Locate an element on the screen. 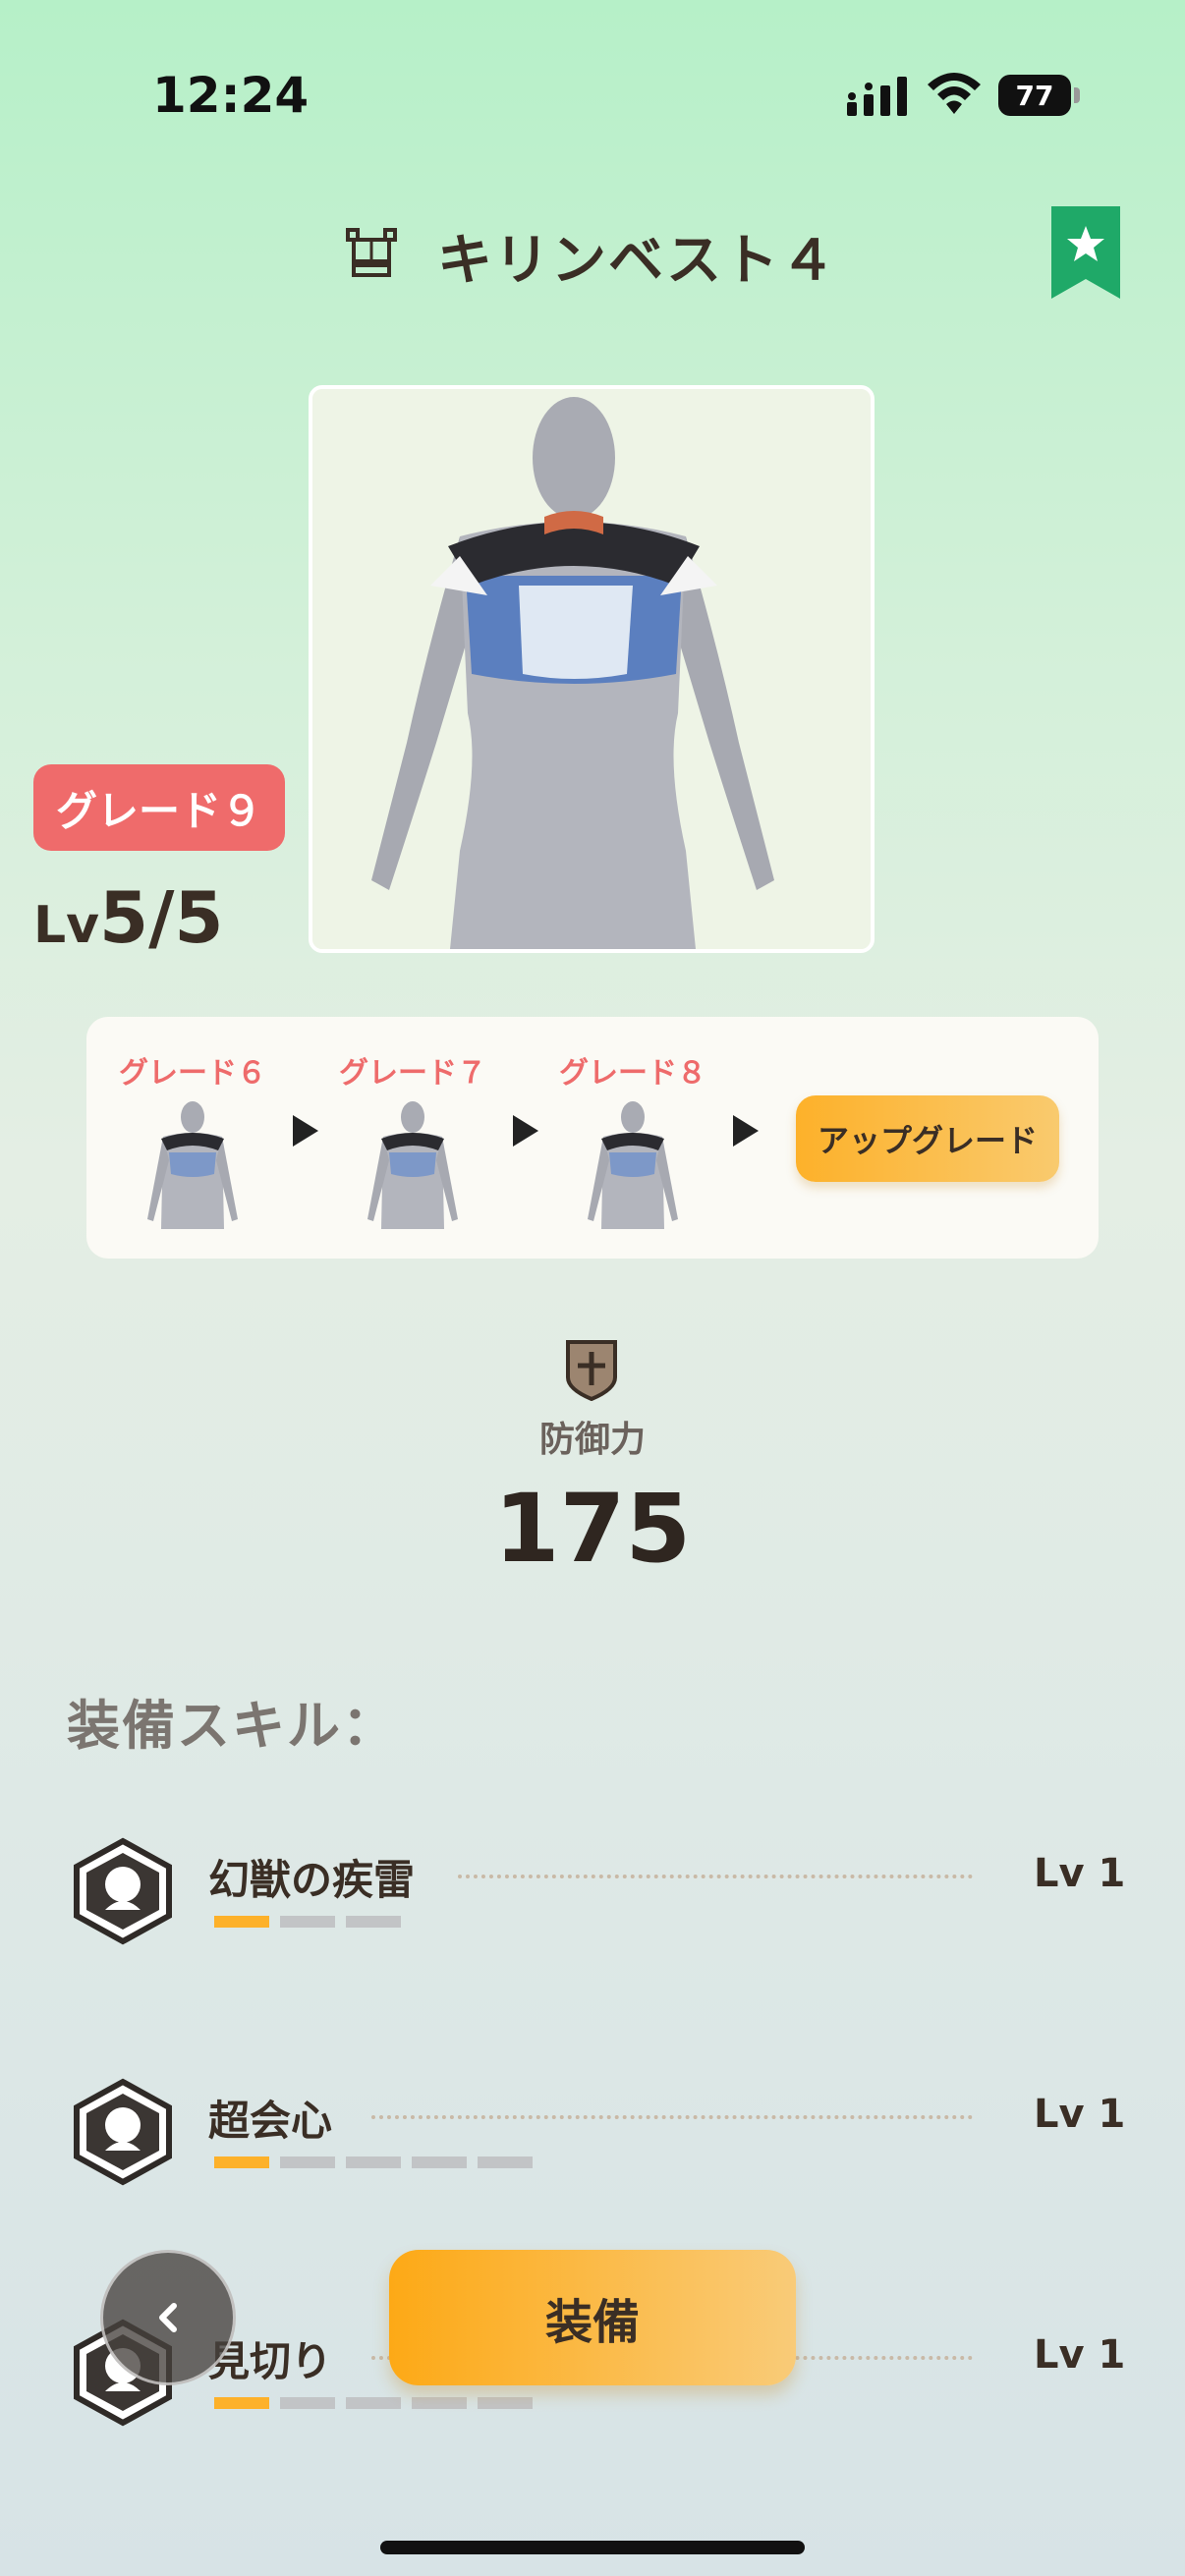  chevron-left-icon is located at coordinates (168, 2317).